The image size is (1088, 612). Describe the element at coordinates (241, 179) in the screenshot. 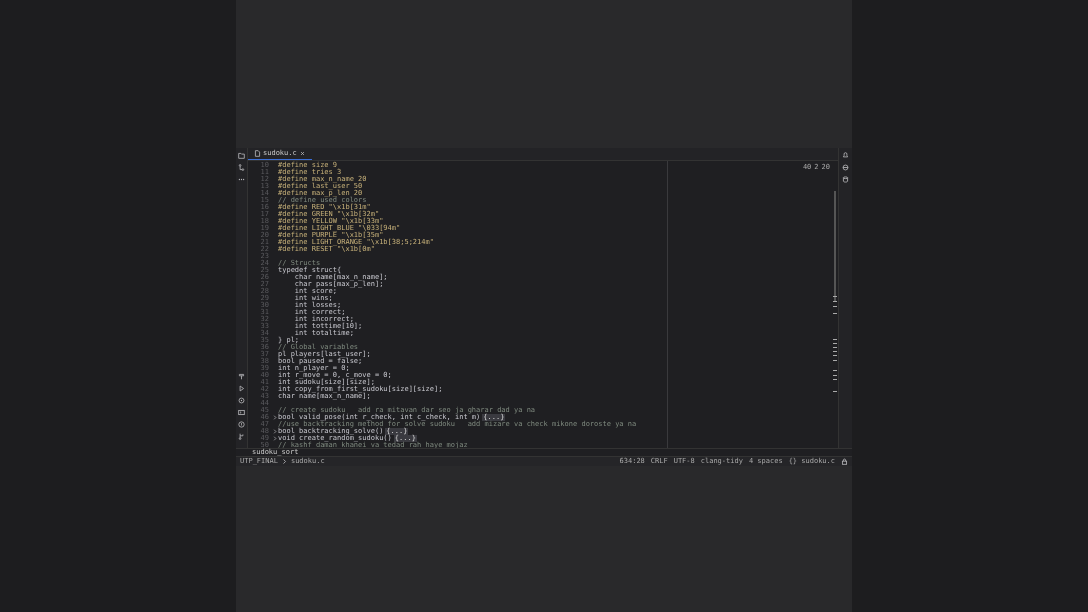

I see `more-icon` at that location.